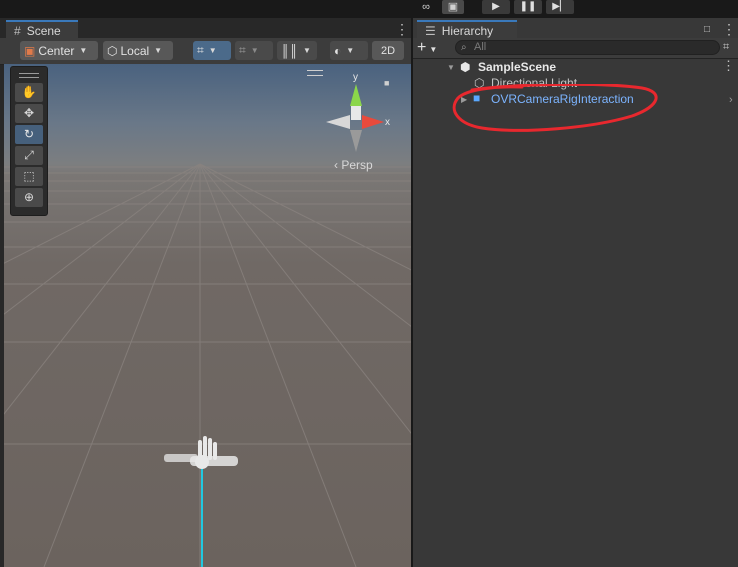 The height and width of the screenshot is (567, 738). What do you see at coordinates (200, 50) in the screenshot?
I see `grid-snap-icon: ⌗` at bounding box center [200, 50].